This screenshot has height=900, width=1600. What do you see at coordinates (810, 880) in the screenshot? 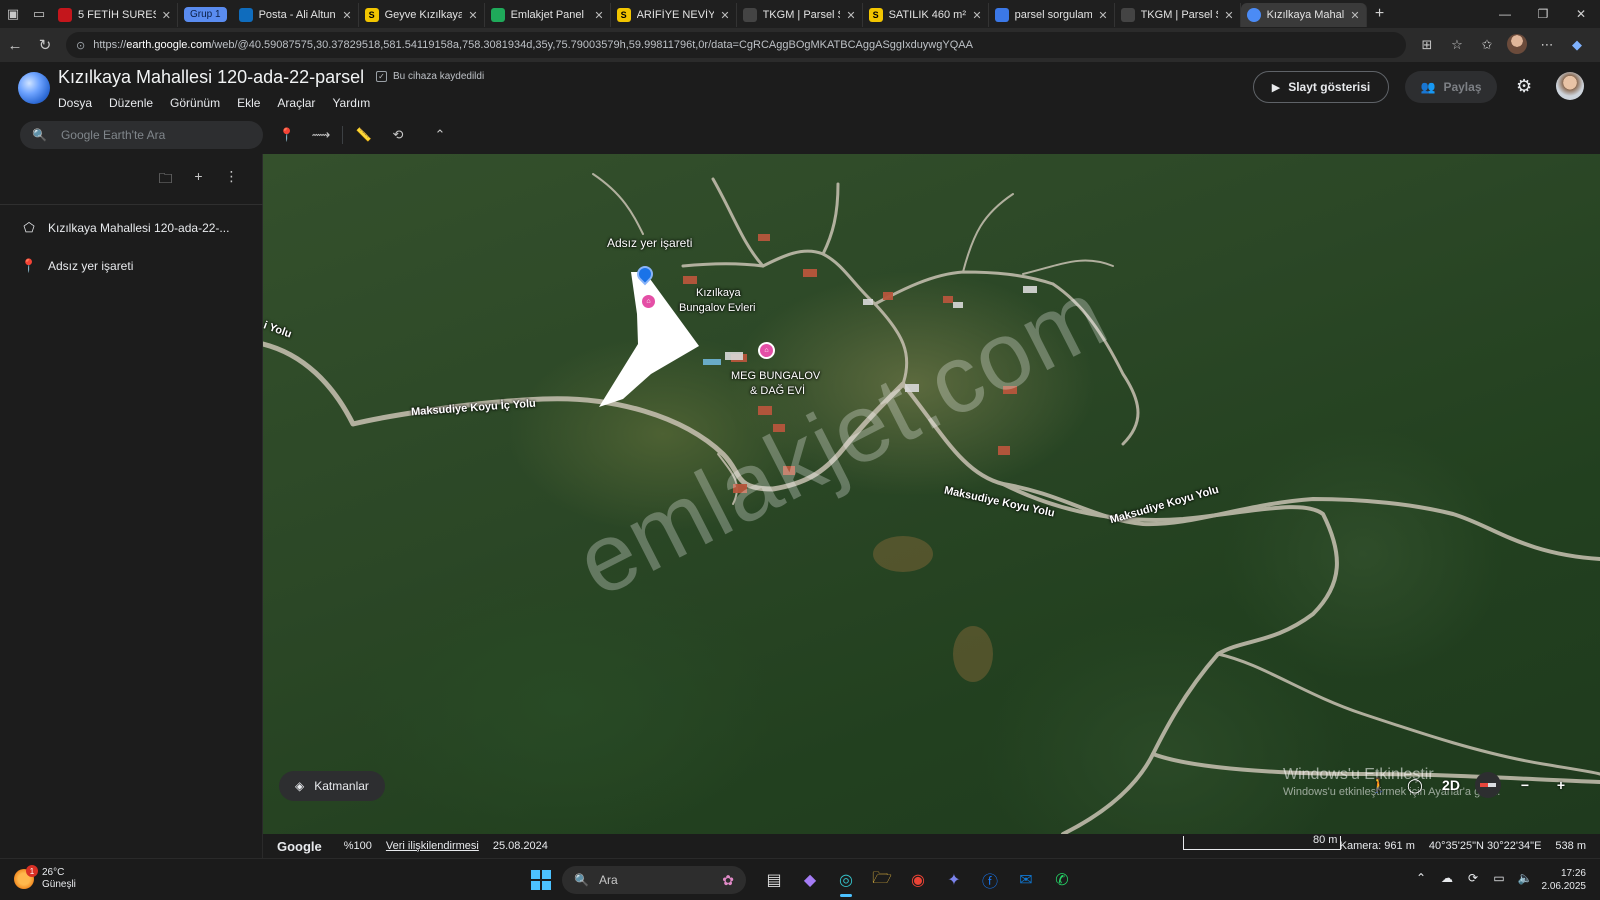
I see `copilot-app-icon: ◆` at bounding box center [810, 880].